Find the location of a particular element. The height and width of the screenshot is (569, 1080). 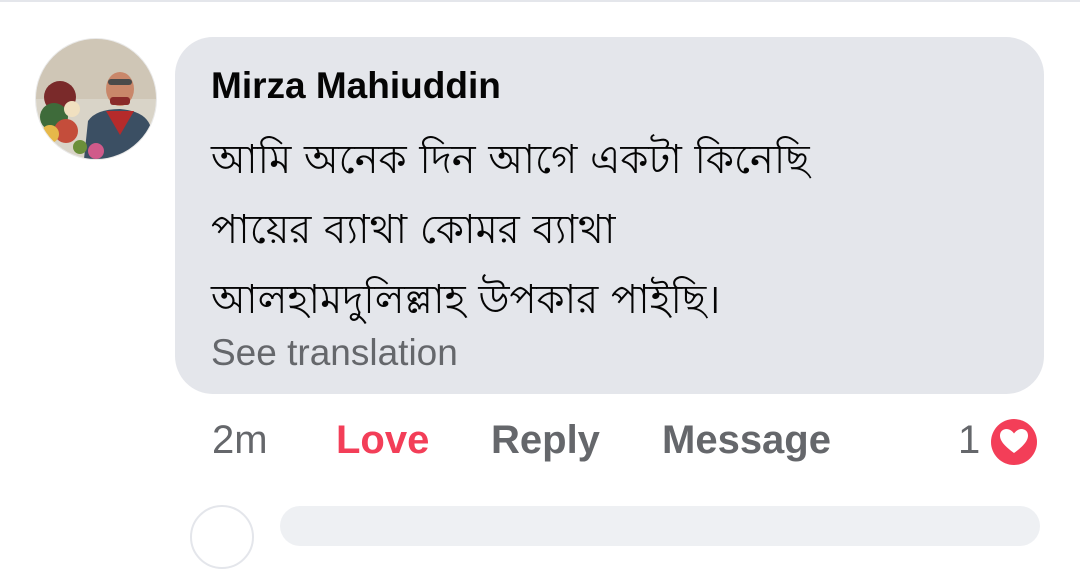

avatar-photo is located at coordinates (96, 99).